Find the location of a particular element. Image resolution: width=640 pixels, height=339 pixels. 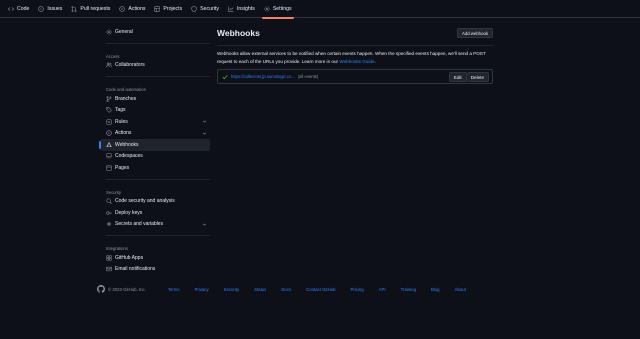

tab-code-label: Code is located at coordinates (23, 8).